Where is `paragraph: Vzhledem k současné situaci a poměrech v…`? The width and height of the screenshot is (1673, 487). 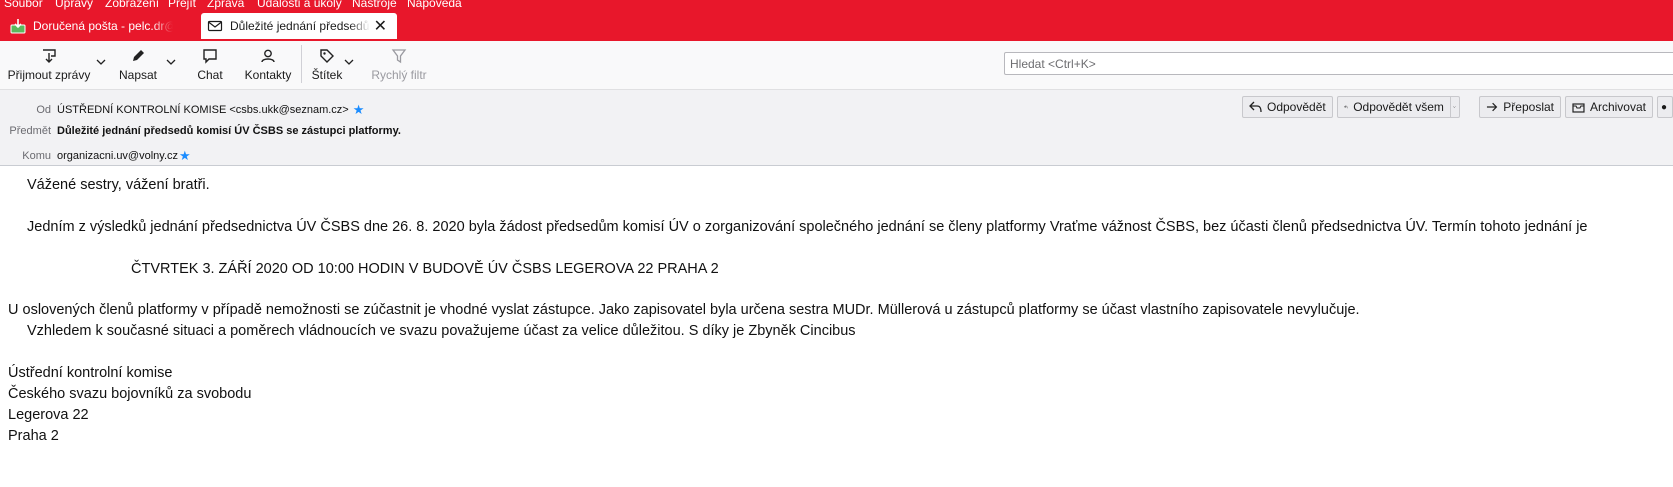 paragraph: Vzhledem k současné situaci a poměrech v… is located at coordinates (441, 331).